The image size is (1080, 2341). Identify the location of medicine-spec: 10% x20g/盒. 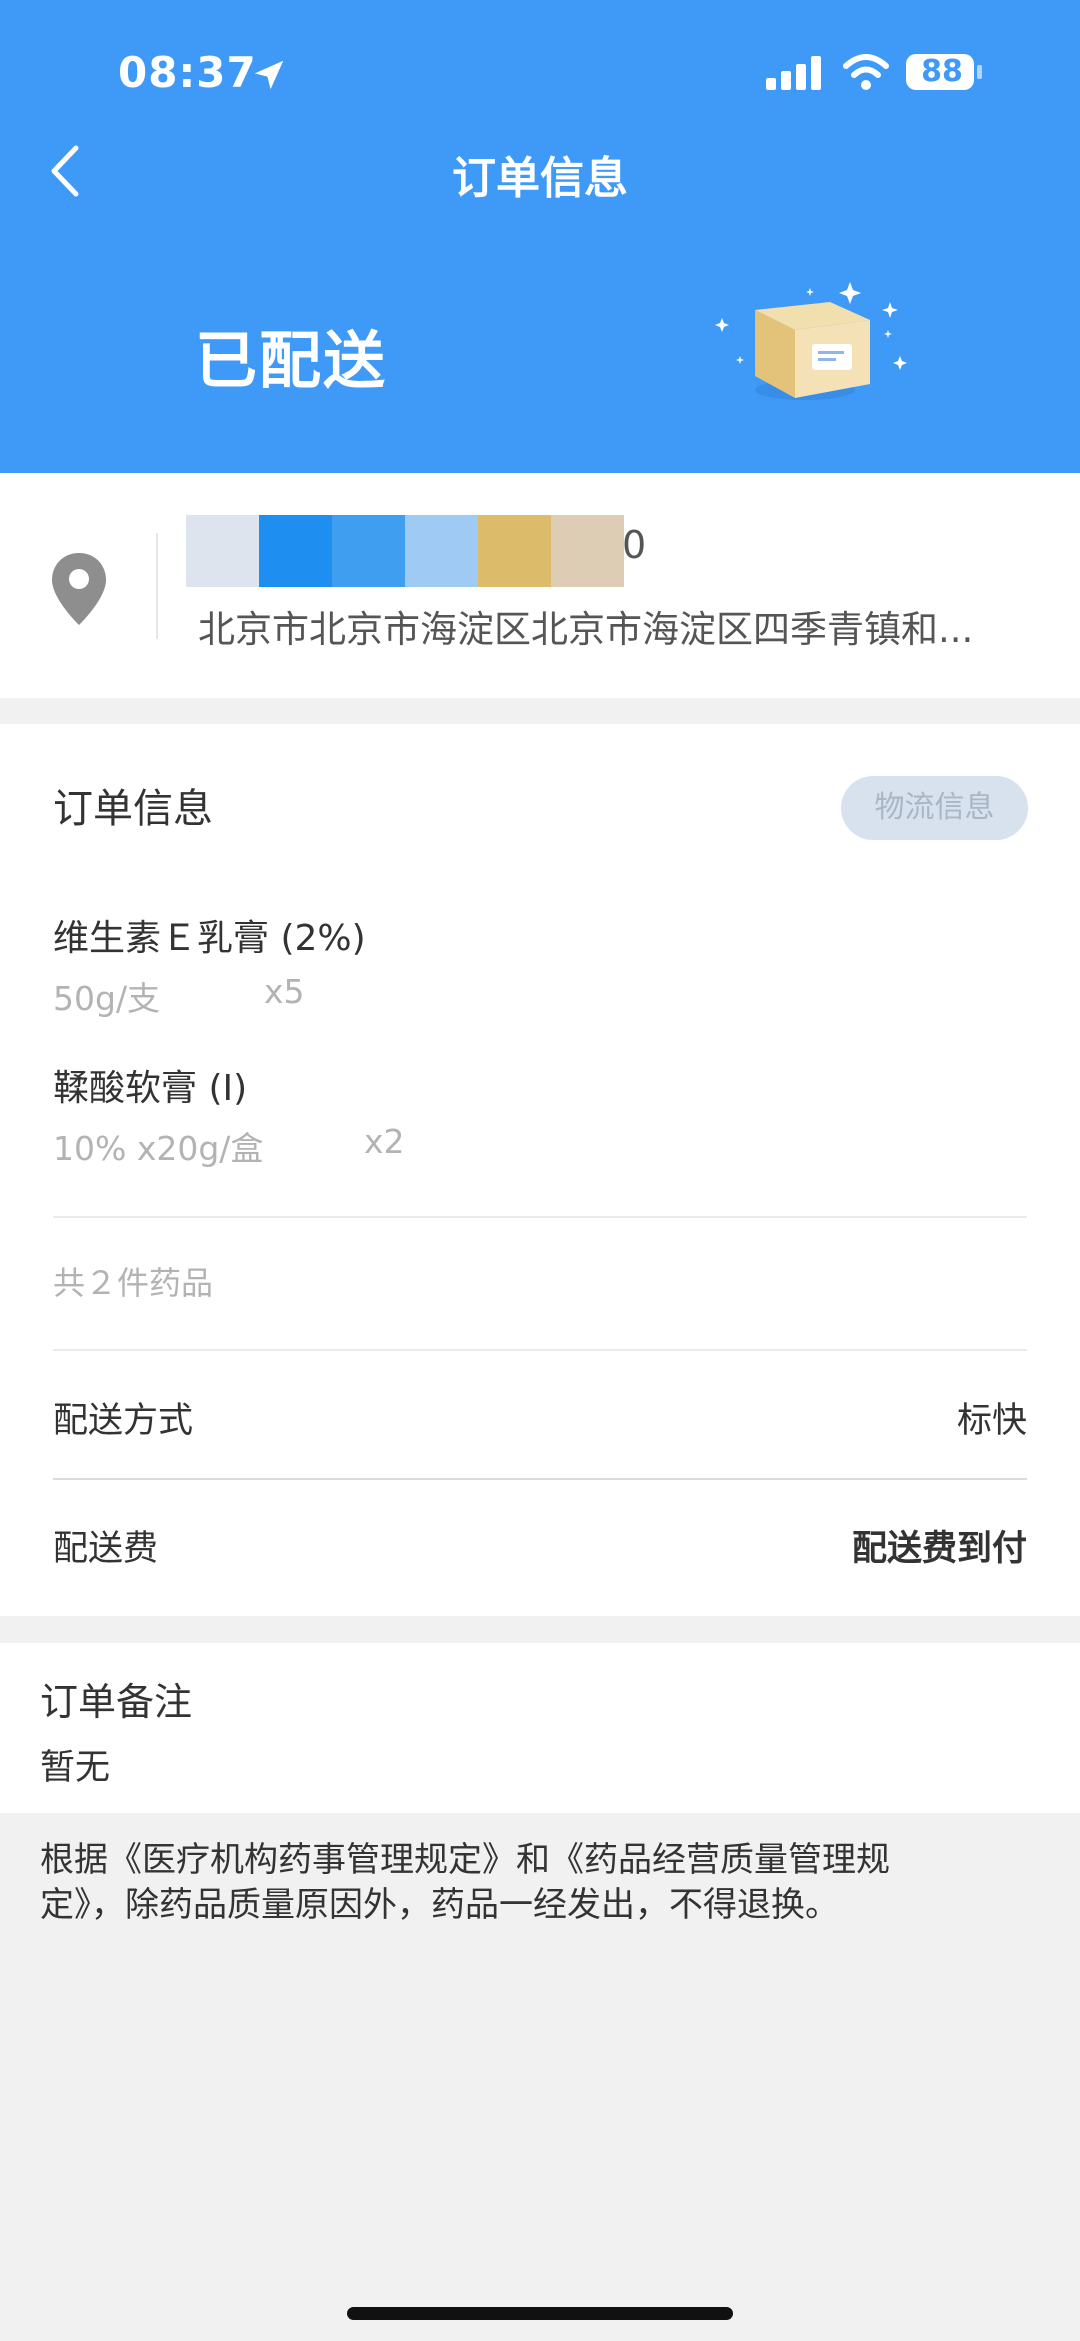
(158, 1148).